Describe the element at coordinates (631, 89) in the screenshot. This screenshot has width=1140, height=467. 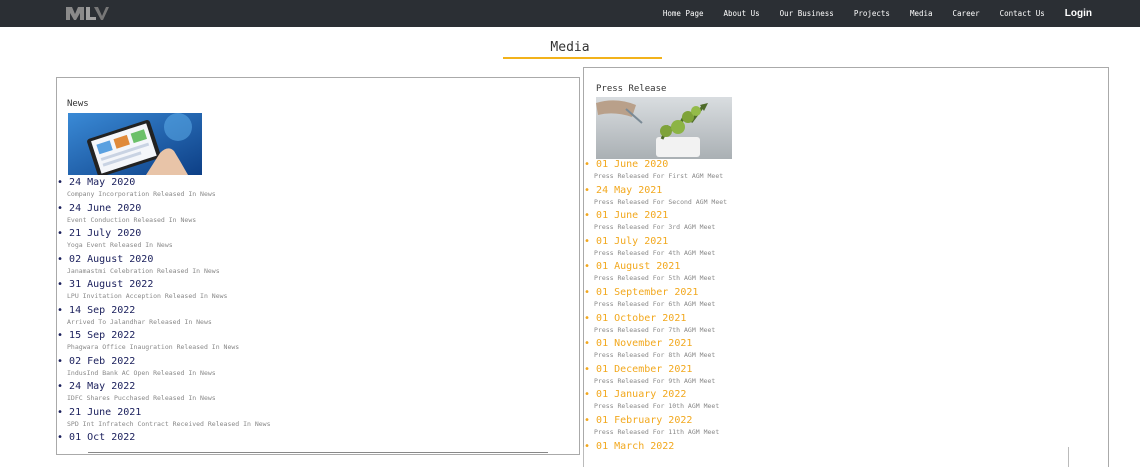
I see `press-heading: Press Release` at that location.